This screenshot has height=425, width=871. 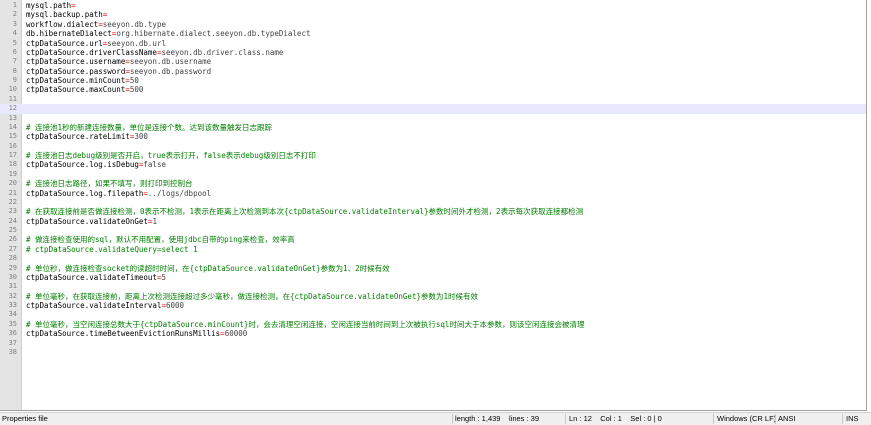 What do you see at coordinates (433, 5) in the screenshot?
I see `code-line: 1 mysql.path=` at bounding box center [433, 5].